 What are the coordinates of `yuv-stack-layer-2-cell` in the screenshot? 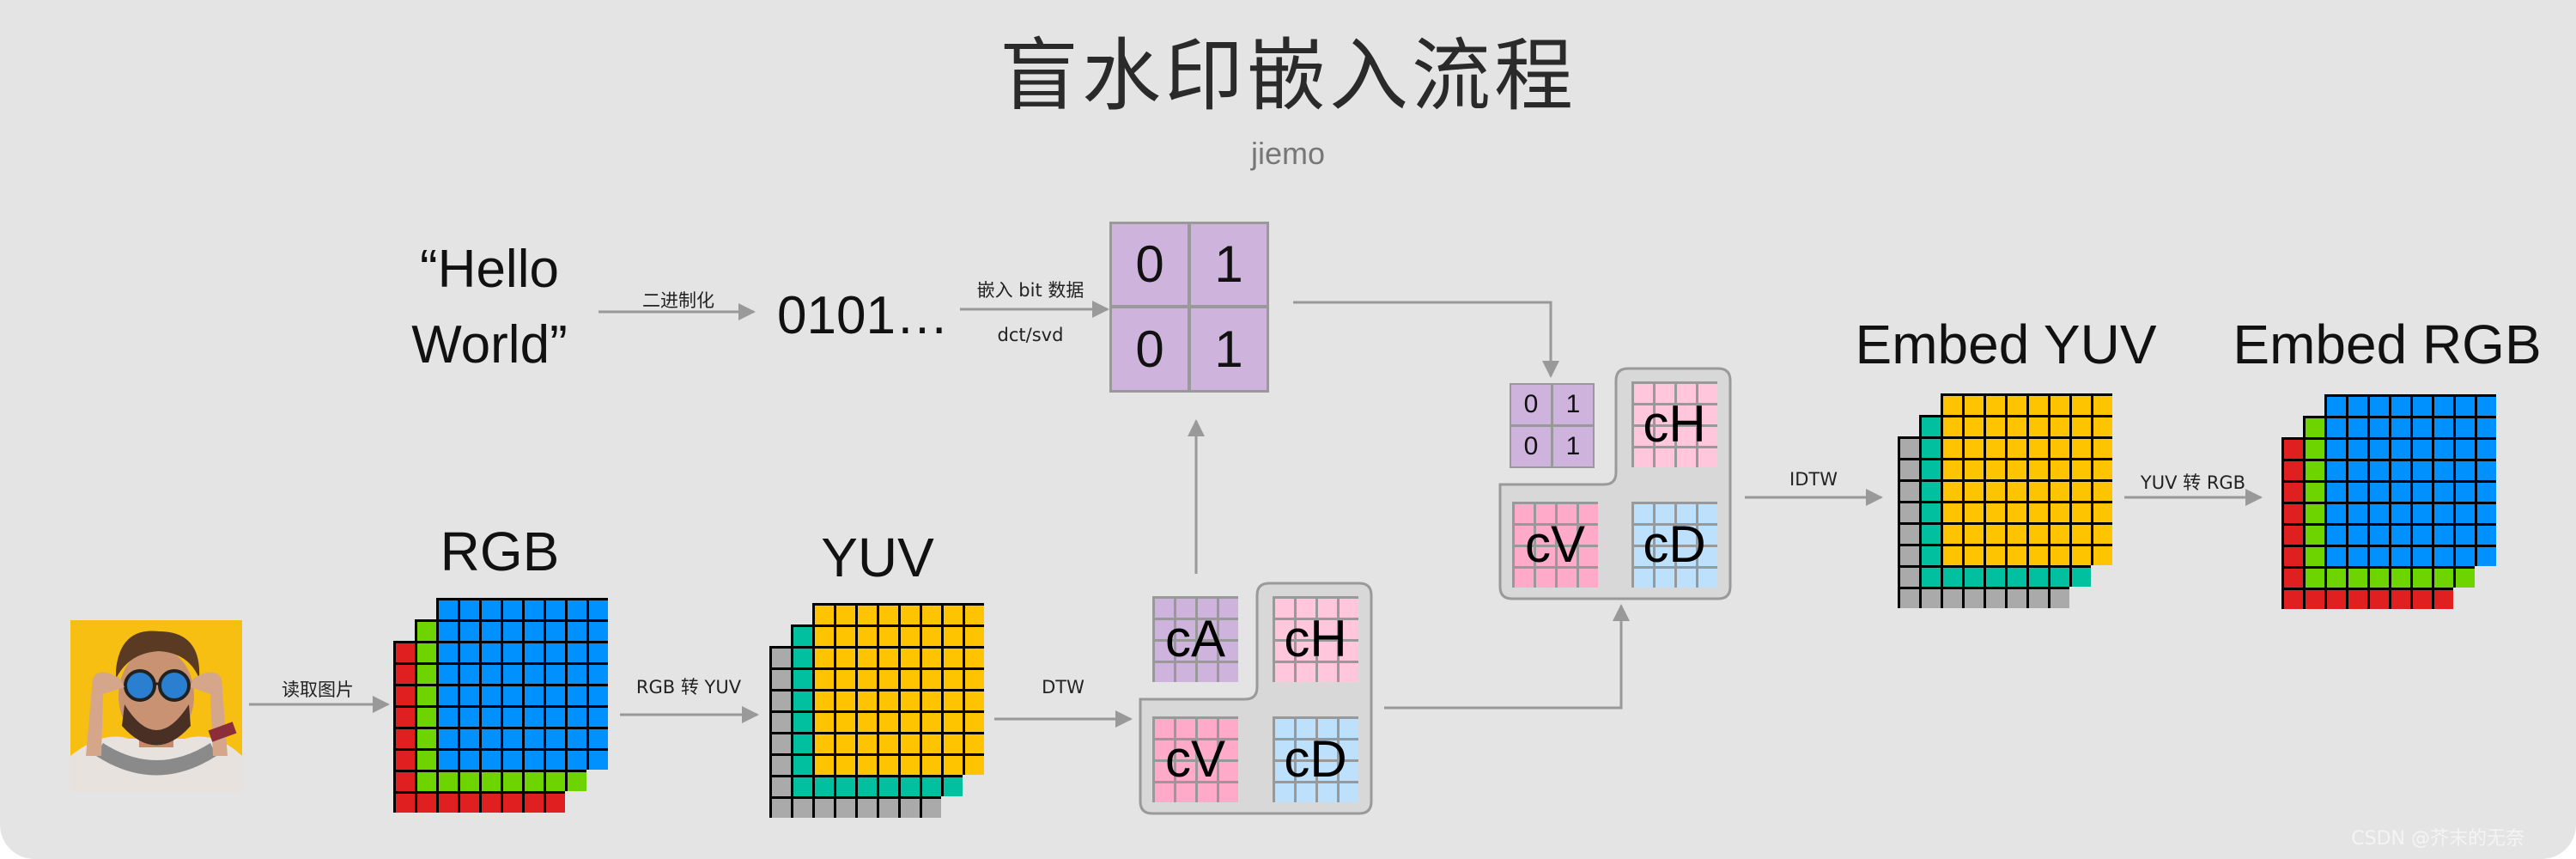 It's located at (802, 786).